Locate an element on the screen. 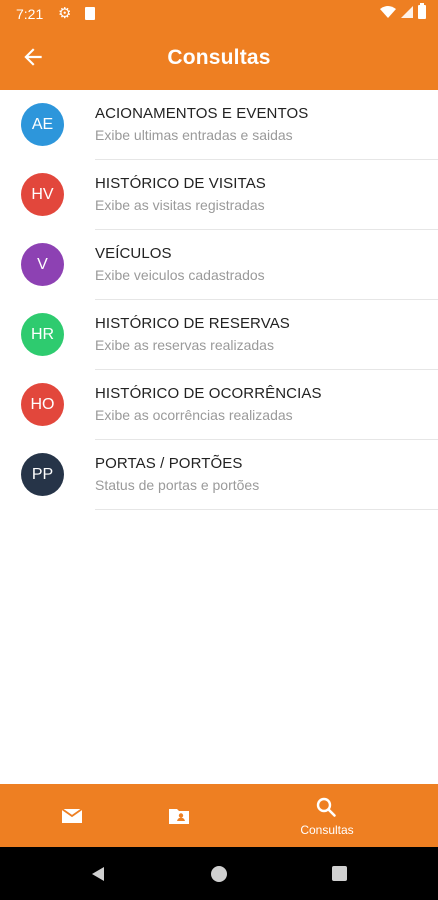 This screenshot has height=900, width=438. avatar: HR is located at coordinates (42, 334).